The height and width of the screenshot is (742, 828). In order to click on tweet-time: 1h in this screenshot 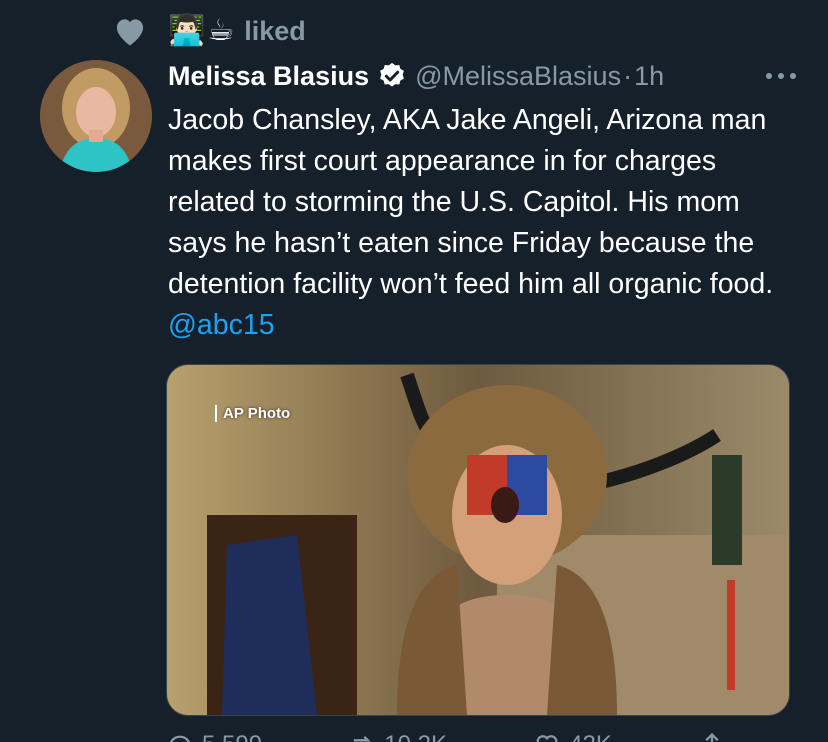, I will do `click(649, 76)`.